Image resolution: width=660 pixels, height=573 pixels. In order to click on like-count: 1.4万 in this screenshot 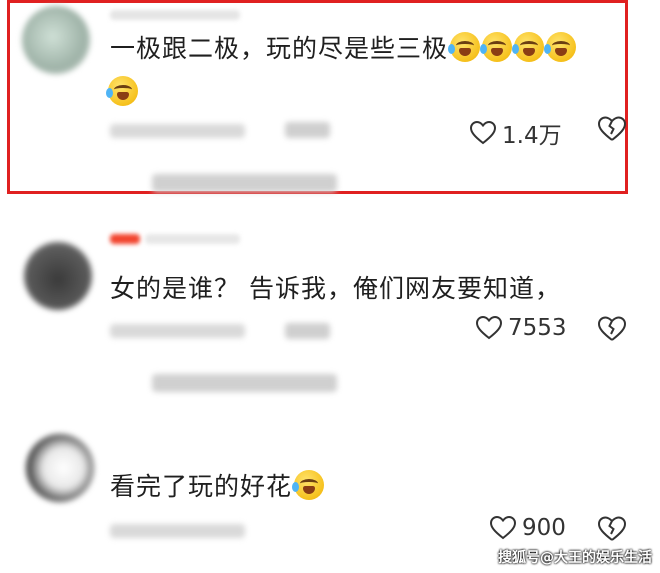, I will do `click(532, 136)`.